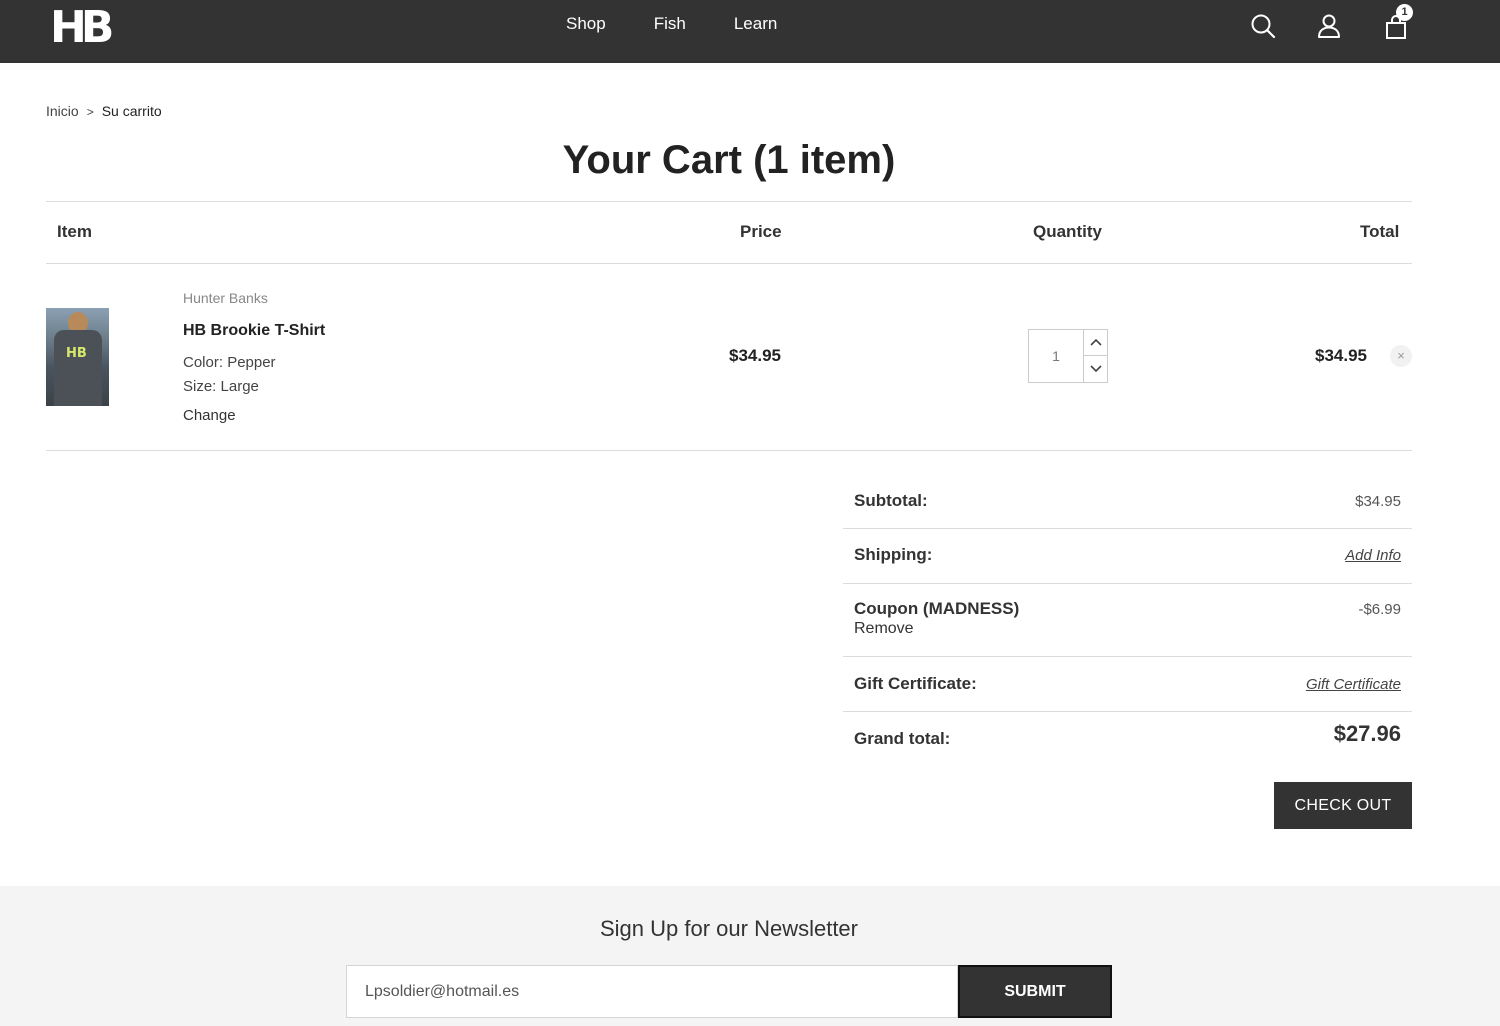  I want to click on add-shipping-info-link: Add Info, so click(1373, 555).